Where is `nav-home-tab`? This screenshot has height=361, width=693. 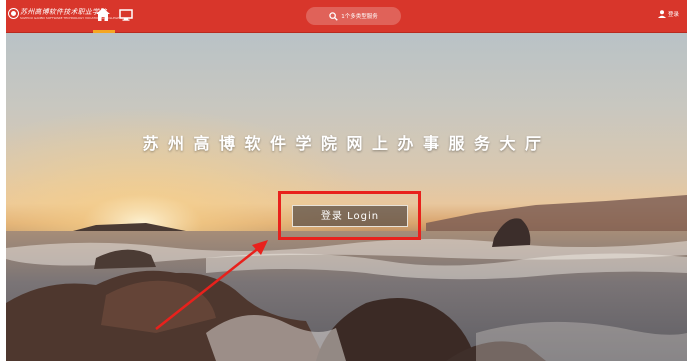
nav-home-tab is located at coordinates (103, 16).